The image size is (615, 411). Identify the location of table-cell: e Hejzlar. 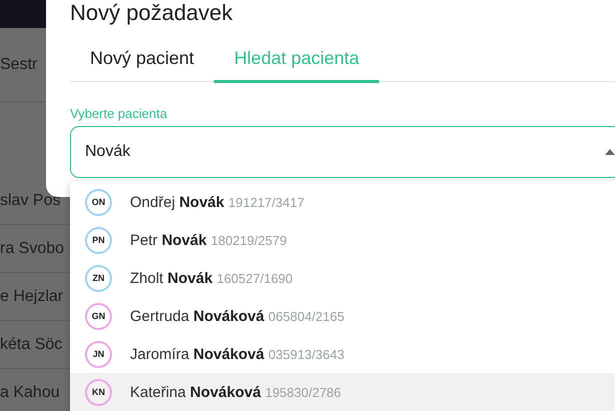
(32, 297).